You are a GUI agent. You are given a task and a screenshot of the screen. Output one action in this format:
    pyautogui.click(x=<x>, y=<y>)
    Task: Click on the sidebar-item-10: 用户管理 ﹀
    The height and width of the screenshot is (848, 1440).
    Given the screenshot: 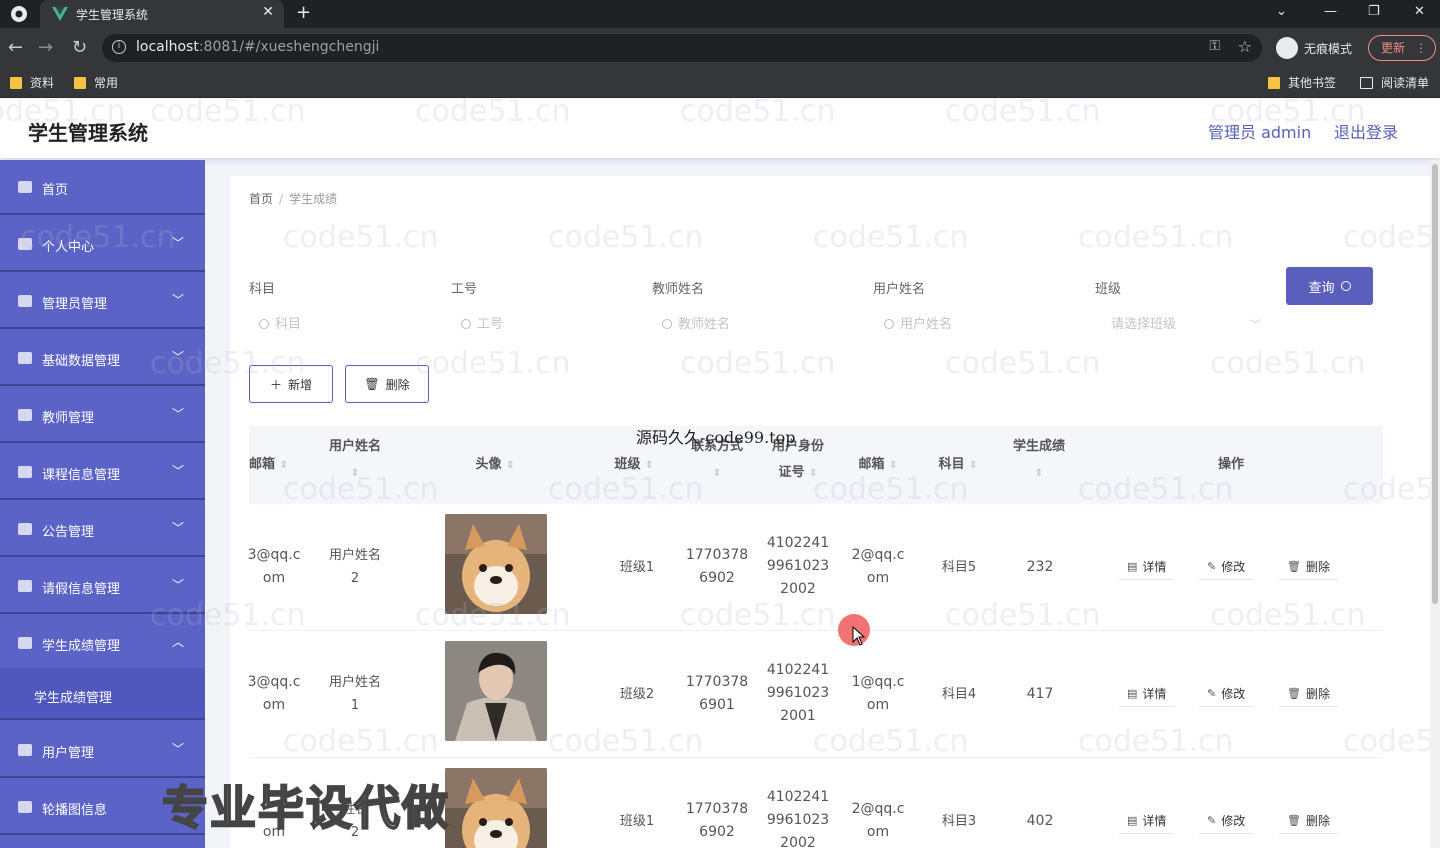 What is the action you would take?
    pyautogui.click(x=102, y=750)
    